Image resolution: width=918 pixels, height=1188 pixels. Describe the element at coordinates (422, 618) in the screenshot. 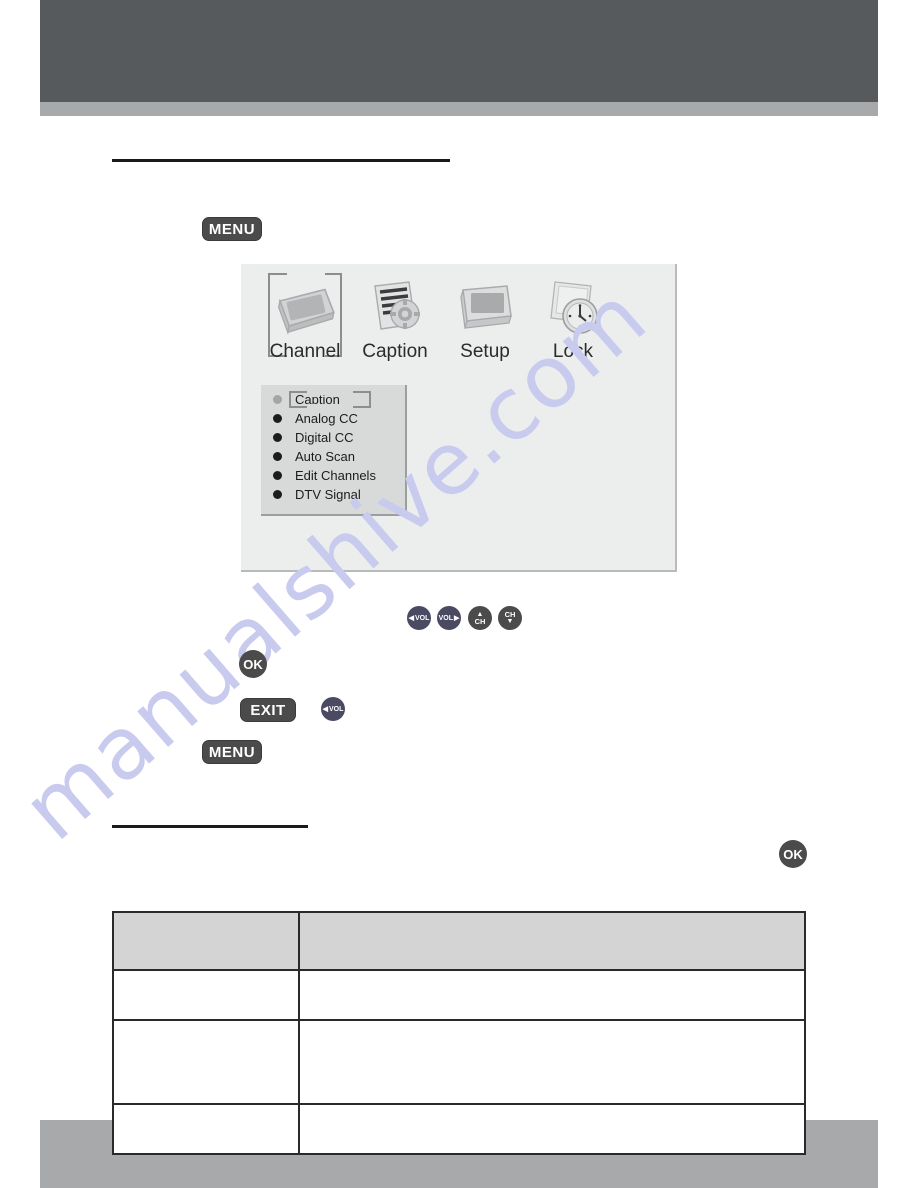

I see `vol-down-key-label: VOL` at that location.